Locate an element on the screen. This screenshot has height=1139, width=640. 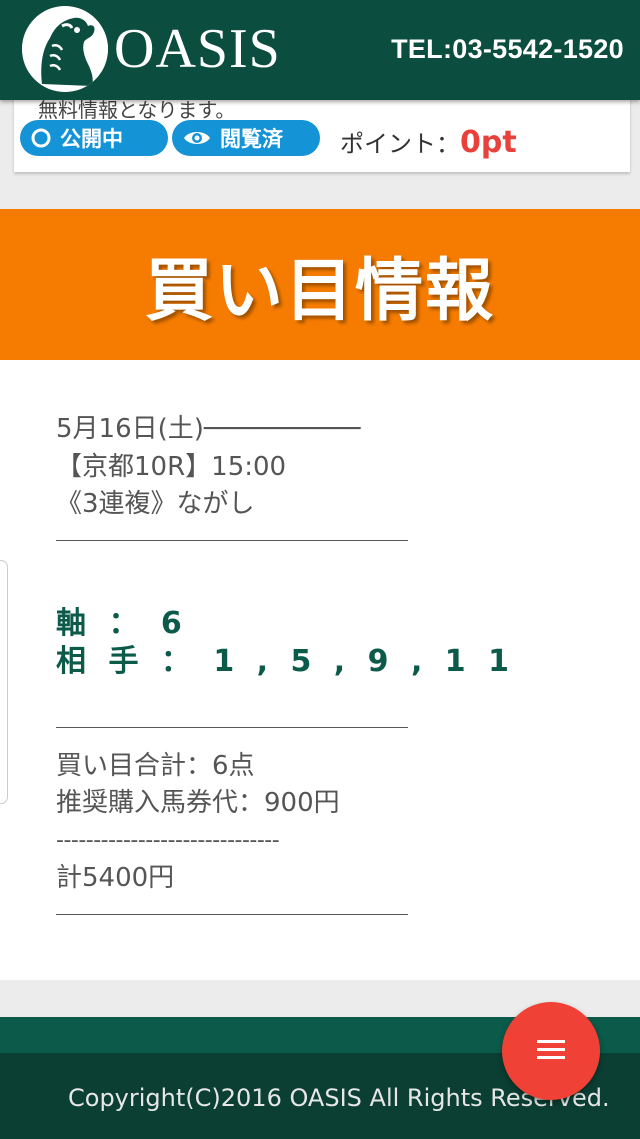
circle-icon is located at coordinates (41, 138).